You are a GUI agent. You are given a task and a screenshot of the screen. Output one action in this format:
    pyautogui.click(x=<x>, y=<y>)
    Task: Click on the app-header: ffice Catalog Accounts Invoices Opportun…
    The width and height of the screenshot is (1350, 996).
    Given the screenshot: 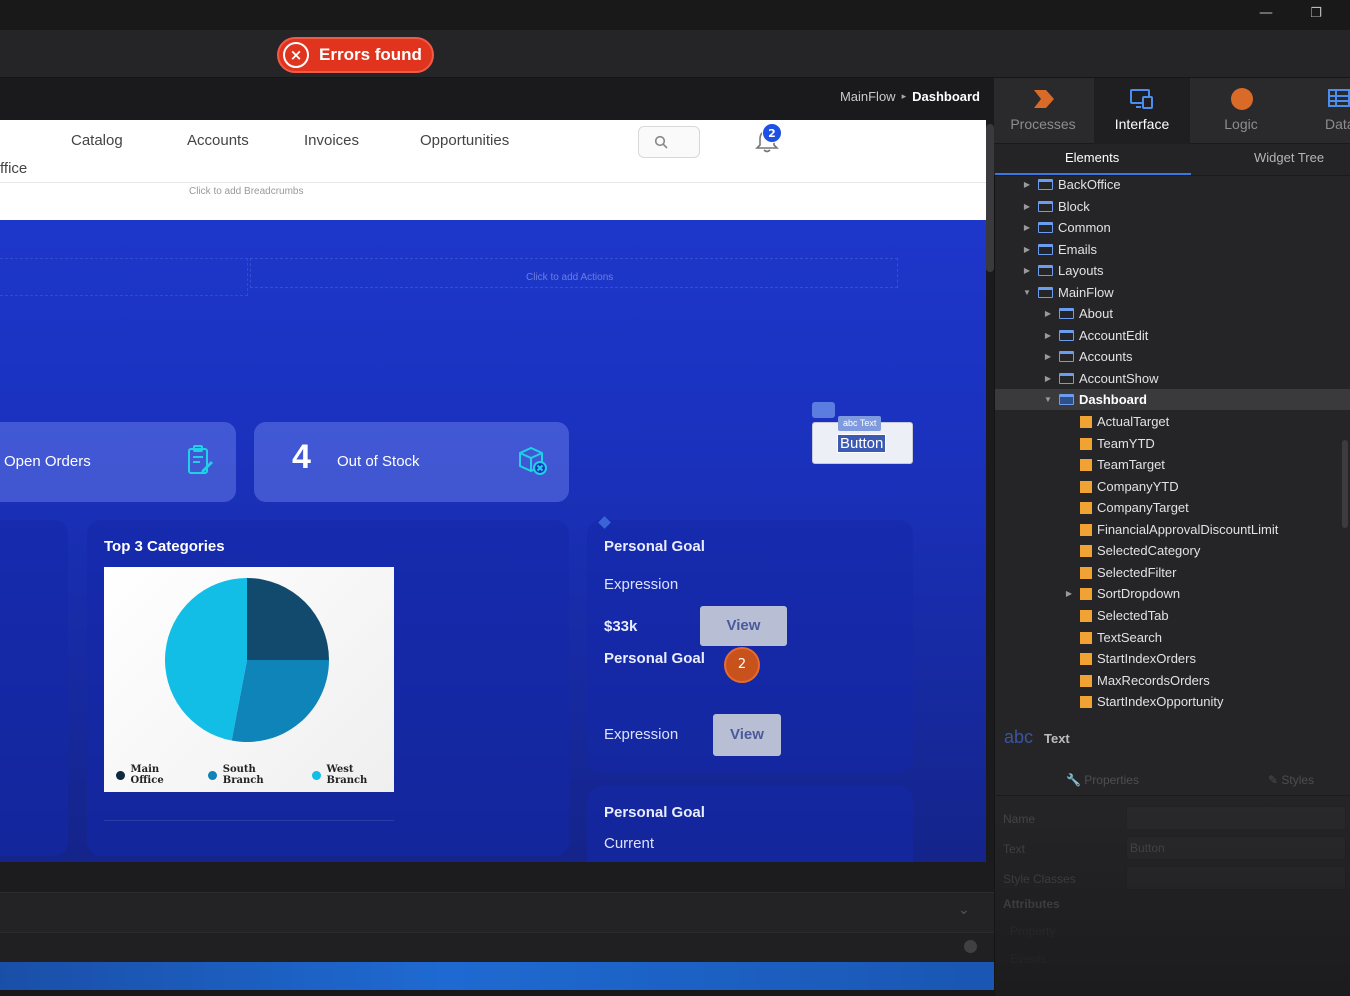 What is the action you would take?
    pyautogui.click(x=493, y=170)
    